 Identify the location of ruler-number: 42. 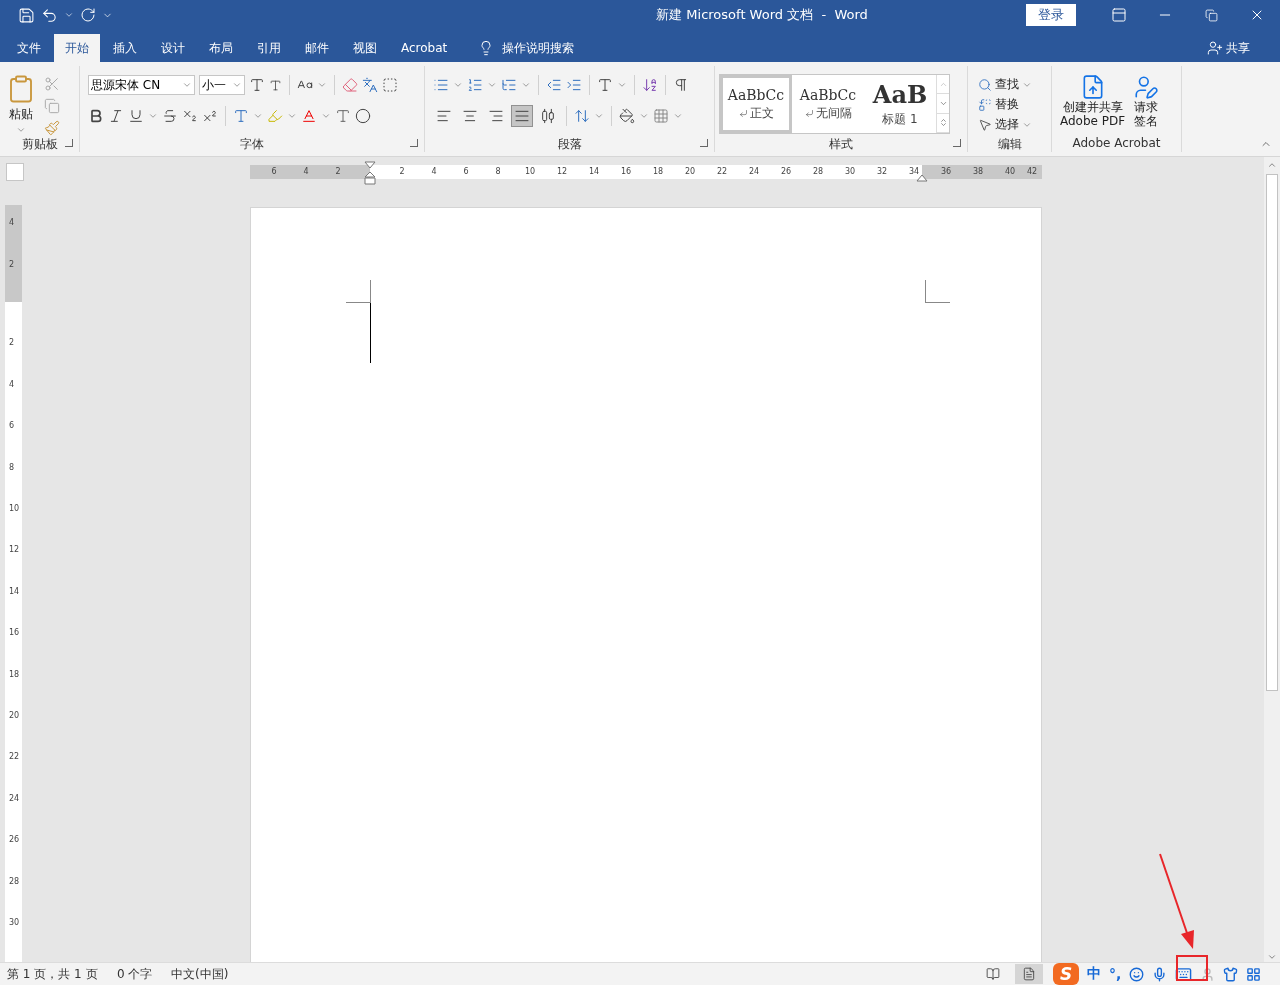
(1032, 172).